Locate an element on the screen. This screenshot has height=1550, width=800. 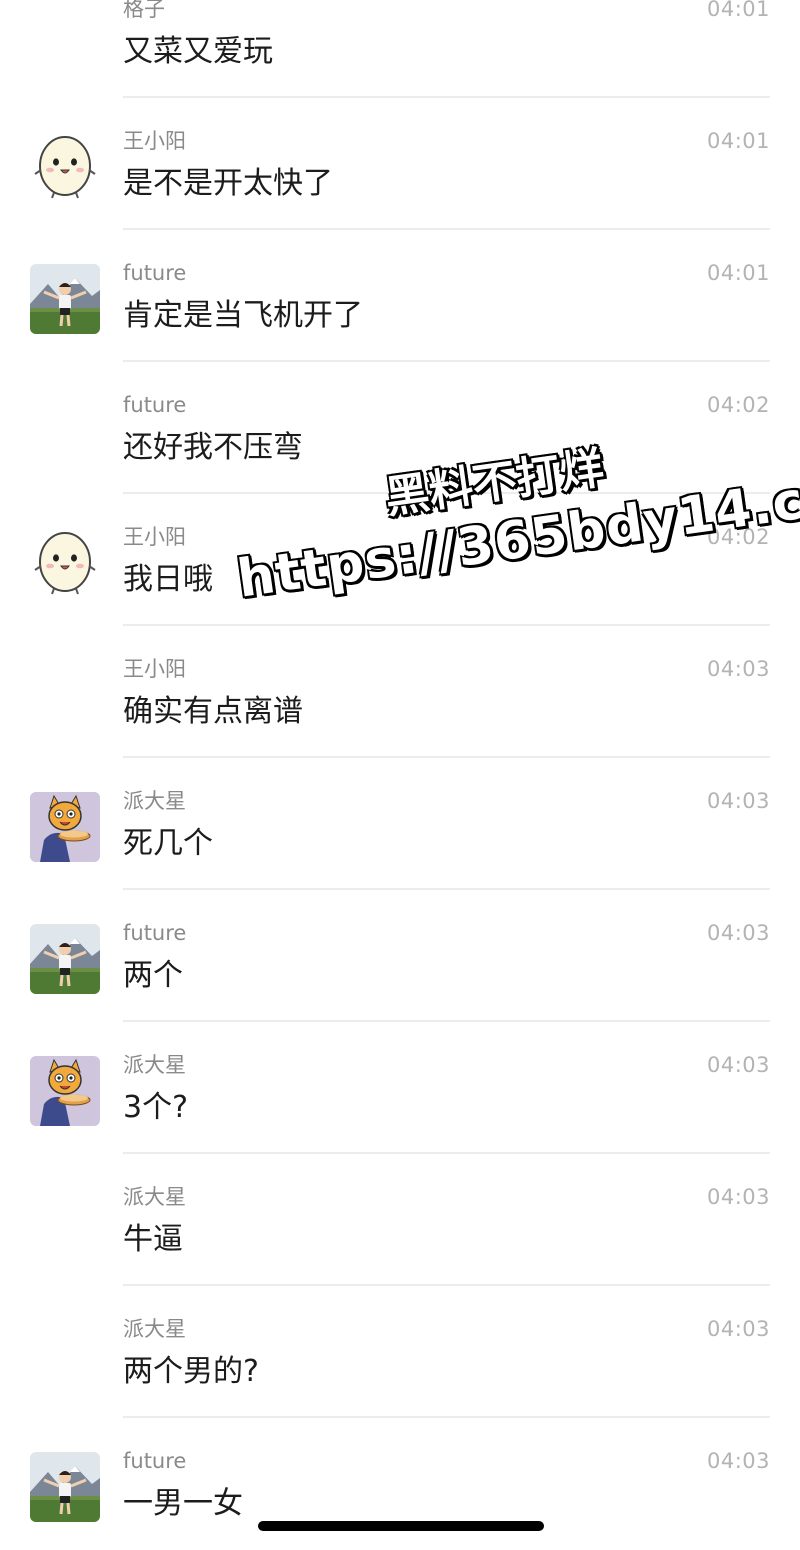
message-text: 又菜又爱玩 is located at coordinates (198, 51).